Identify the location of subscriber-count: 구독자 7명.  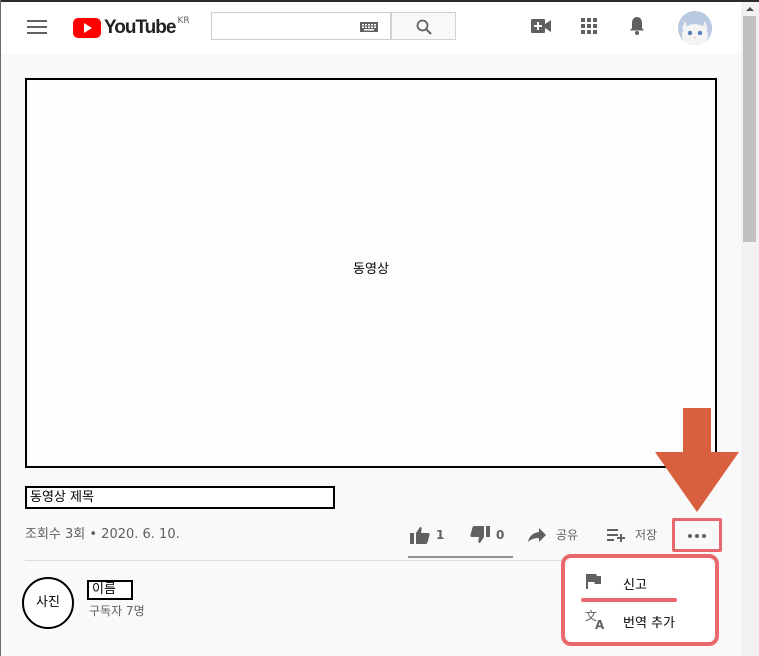
(117, 611).